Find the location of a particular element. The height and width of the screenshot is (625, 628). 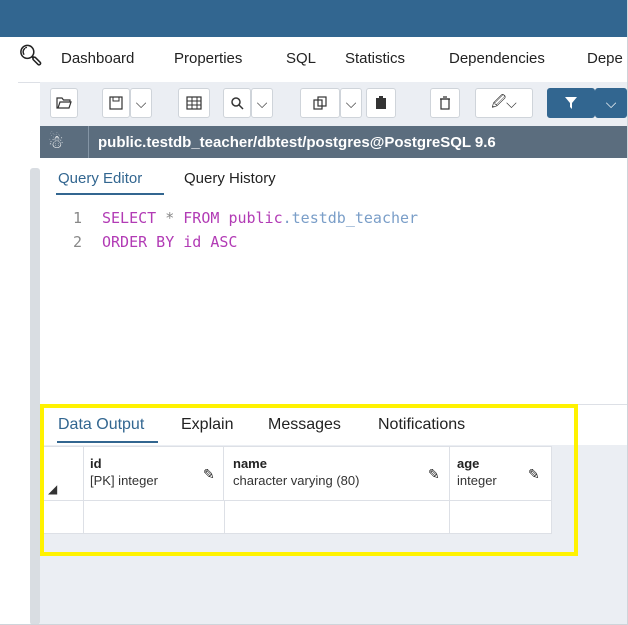

find-dropdown: ⌵ is located at coordinates (262, 103).